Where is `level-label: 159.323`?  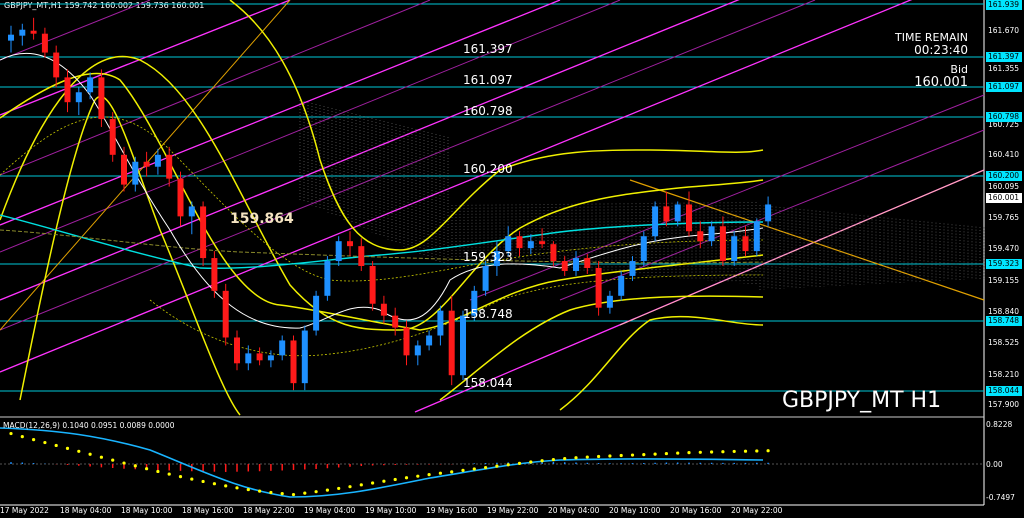
level-label: 159.323 is located at coordinates (488, 257).